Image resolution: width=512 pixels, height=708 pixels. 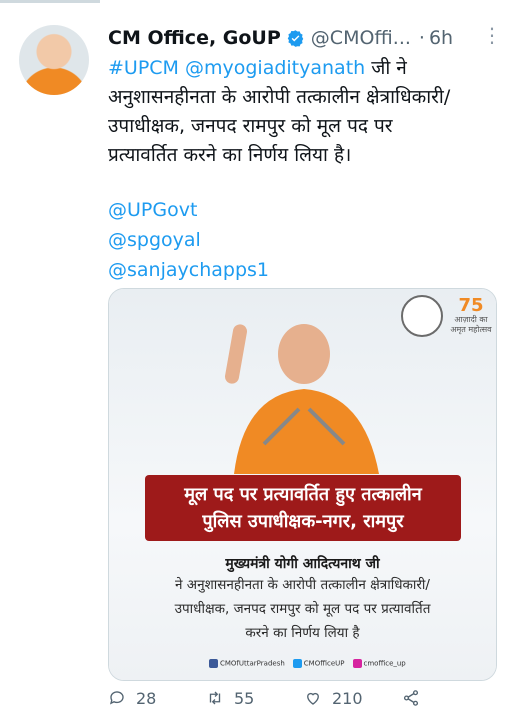 What do you see at coordinates (386, 68) in the screenshot?
I see `tweet-text-line: जी ने` at bounding box center [386, 68].